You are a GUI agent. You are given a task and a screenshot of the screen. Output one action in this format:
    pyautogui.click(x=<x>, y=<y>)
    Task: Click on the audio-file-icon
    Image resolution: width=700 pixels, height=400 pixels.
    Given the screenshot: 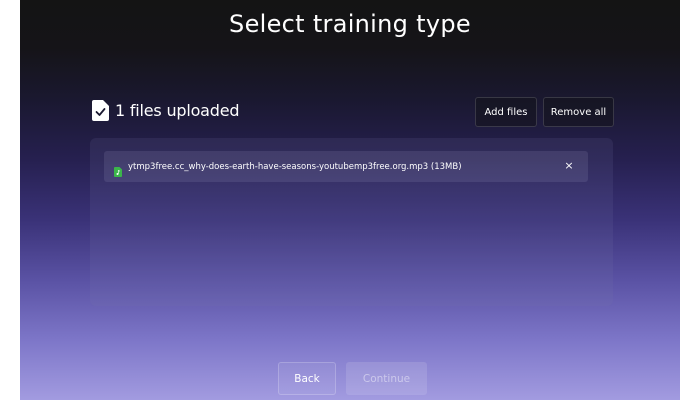 What is the action you would take?
    pyautogui.click(x=118, y=169)
    